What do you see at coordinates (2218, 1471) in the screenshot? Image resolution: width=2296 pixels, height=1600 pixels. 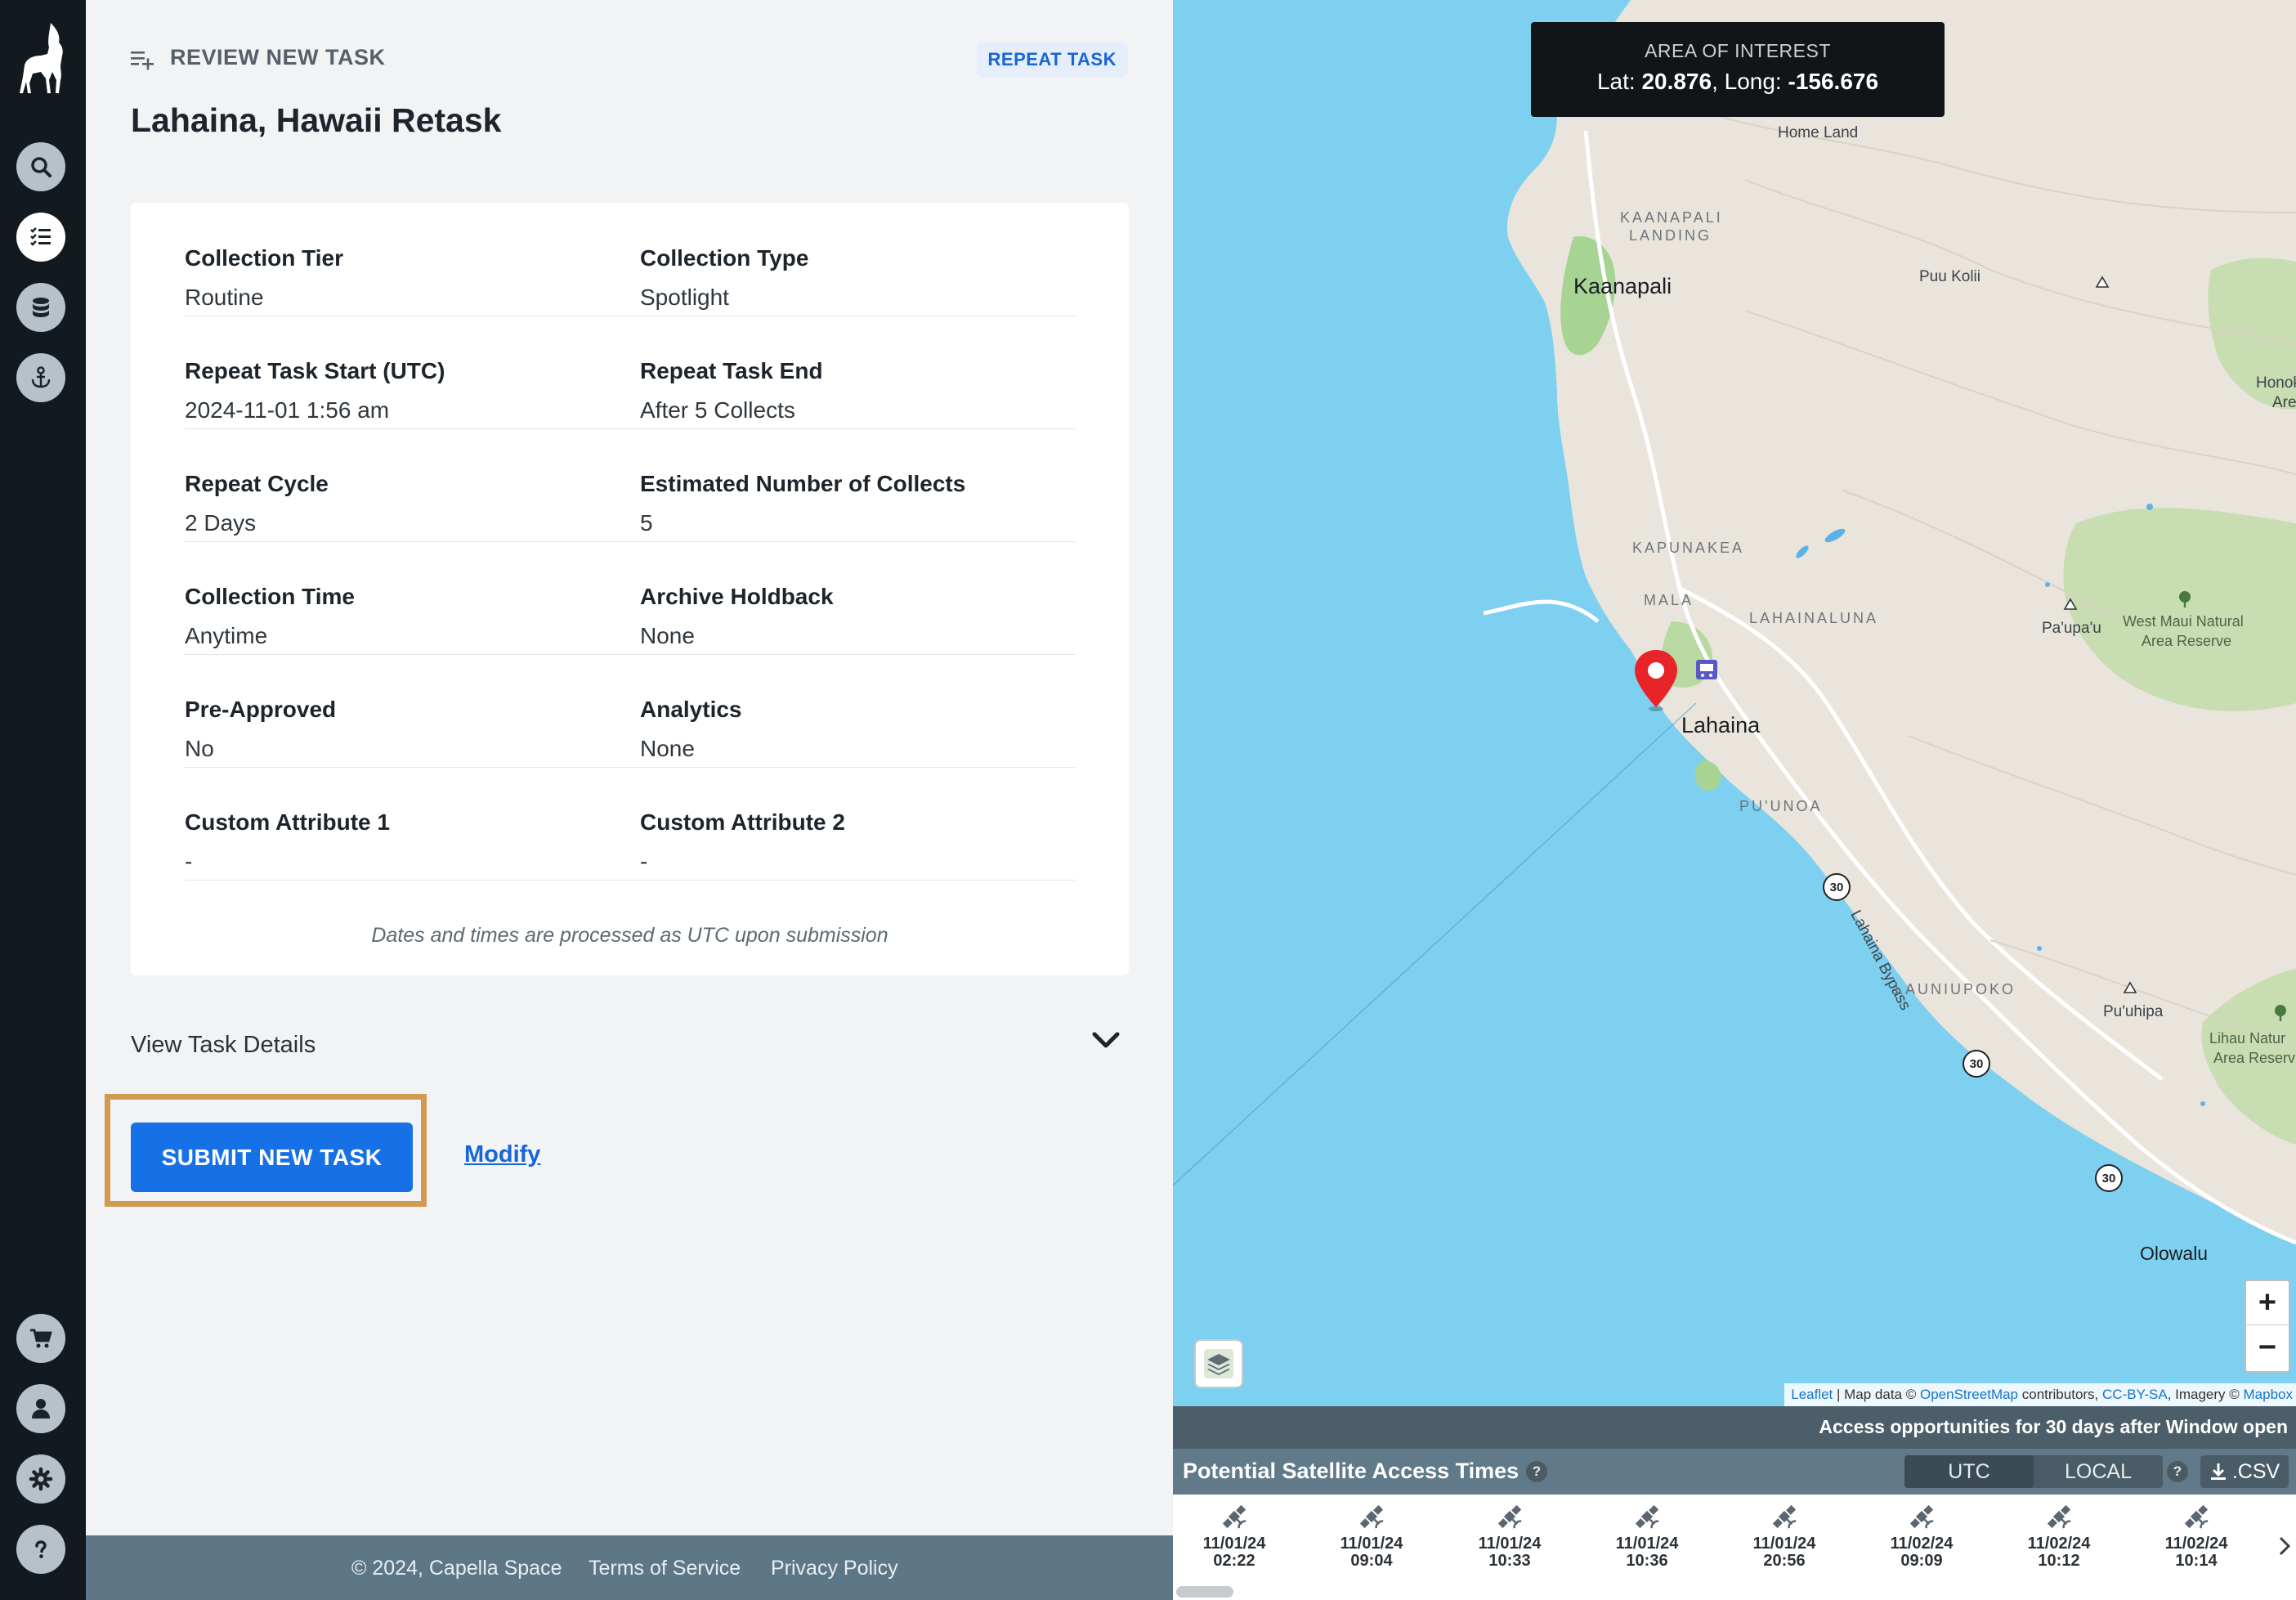 I see `download-icon` at bounding box center [2218, 1471].